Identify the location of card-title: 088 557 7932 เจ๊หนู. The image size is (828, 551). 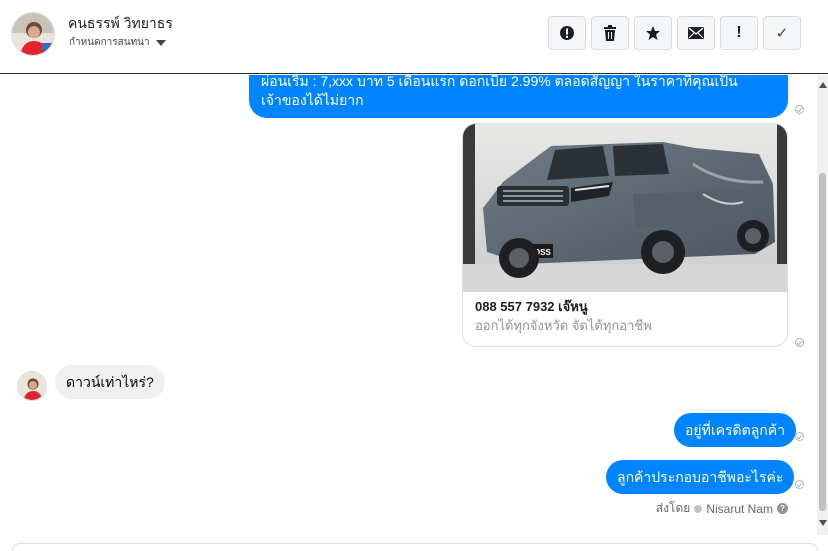
(531, 306).